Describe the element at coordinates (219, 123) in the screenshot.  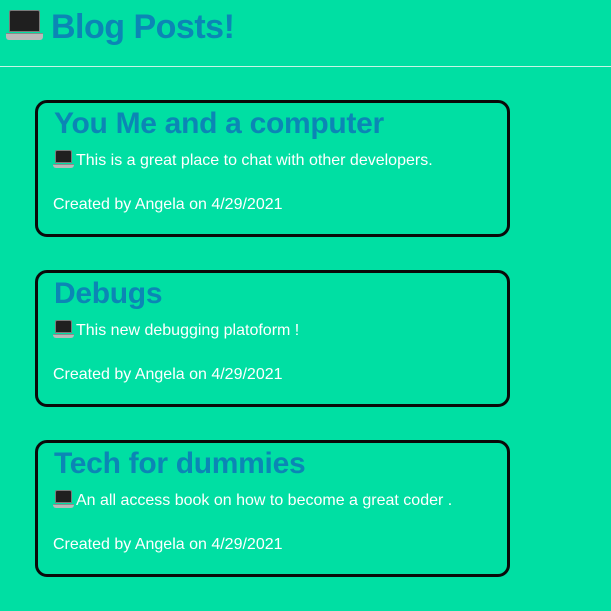
I see `post-title: You Me and a computer` at that location.